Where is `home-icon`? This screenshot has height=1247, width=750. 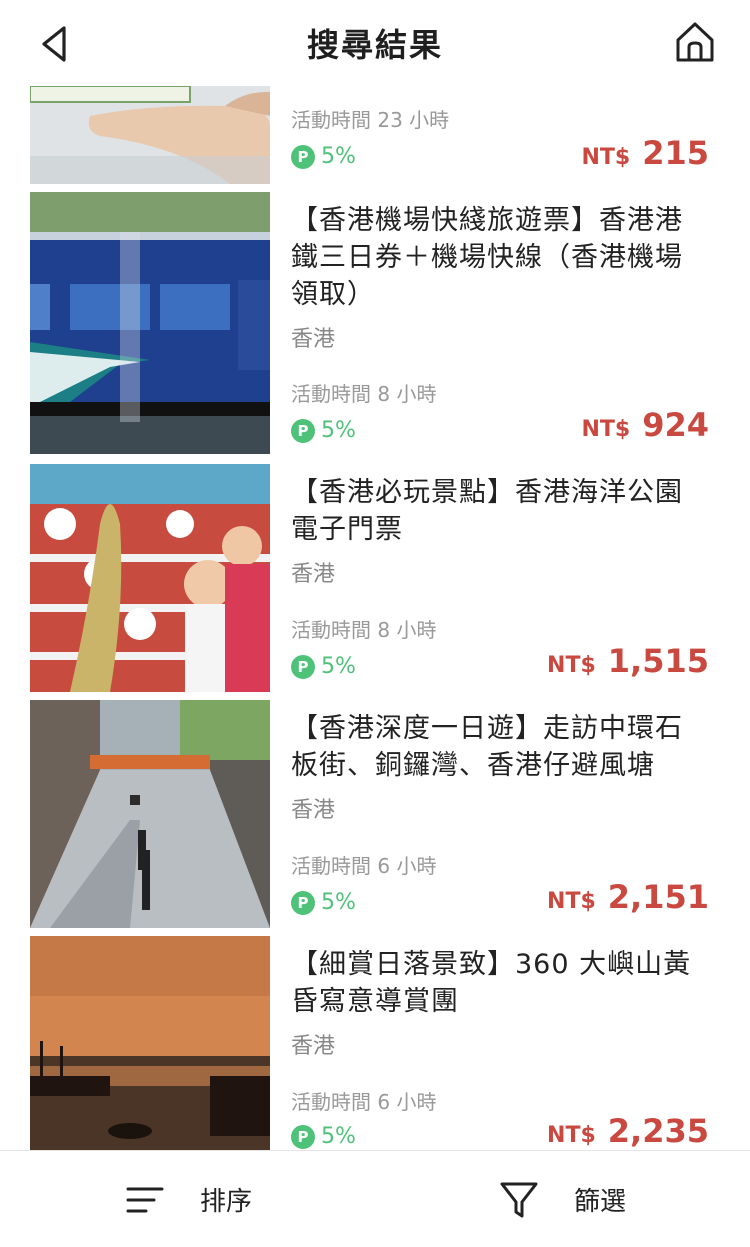 home-icon is located at coordinates (695, 42).